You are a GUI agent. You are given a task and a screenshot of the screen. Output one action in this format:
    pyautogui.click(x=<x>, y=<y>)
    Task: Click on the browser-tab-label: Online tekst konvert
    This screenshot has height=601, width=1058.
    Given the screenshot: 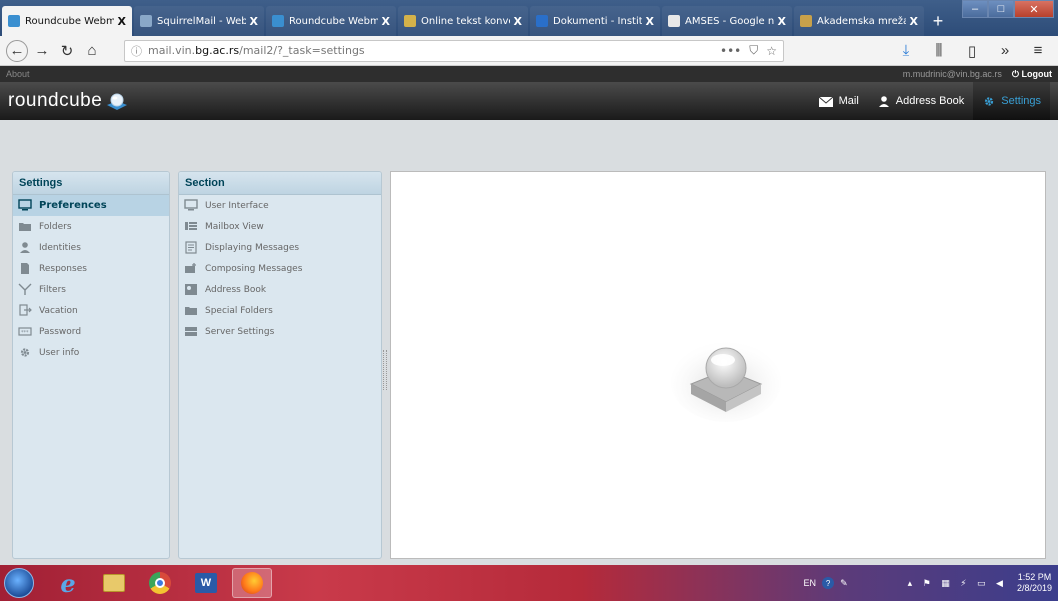 What is the action you would take?
    pyautogui.click(x=465, y=21)
    